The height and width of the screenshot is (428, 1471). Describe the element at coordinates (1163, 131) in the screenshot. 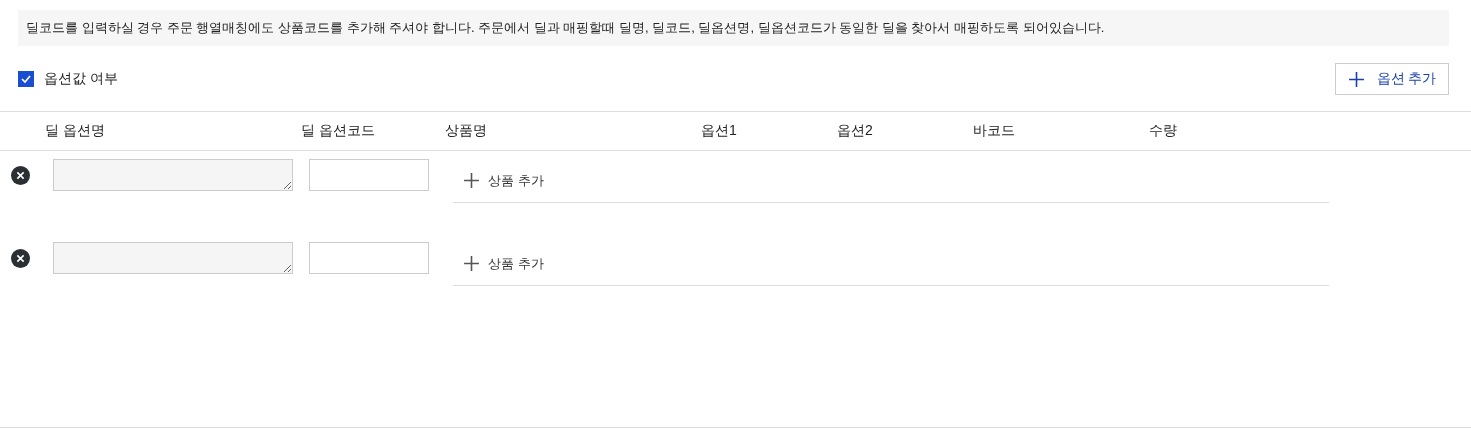

I see `column-header: 수량` at that location.